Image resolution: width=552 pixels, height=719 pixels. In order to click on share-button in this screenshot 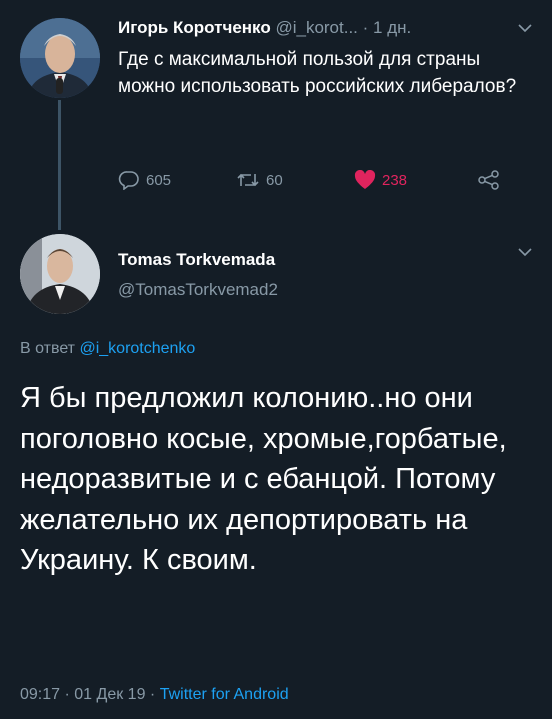, I will do `click(489, 180)`.